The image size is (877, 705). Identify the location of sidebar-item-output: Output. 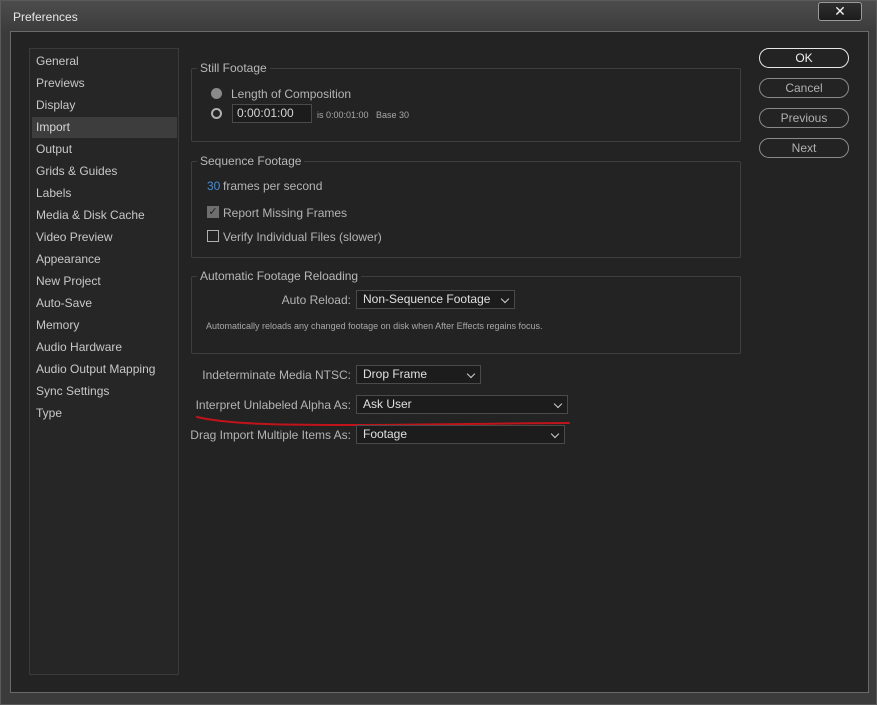
(104, 149).